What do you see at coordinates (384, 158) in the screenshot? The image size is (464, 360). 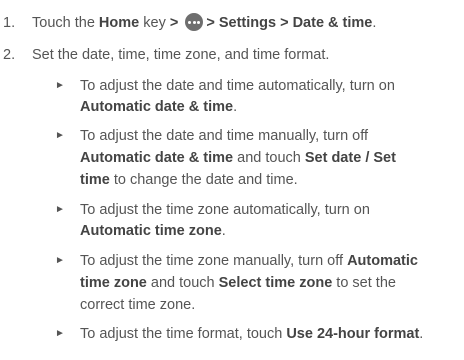 I see `bullet-2-set-time-part-1: Set` at bounding box center [384, 158].